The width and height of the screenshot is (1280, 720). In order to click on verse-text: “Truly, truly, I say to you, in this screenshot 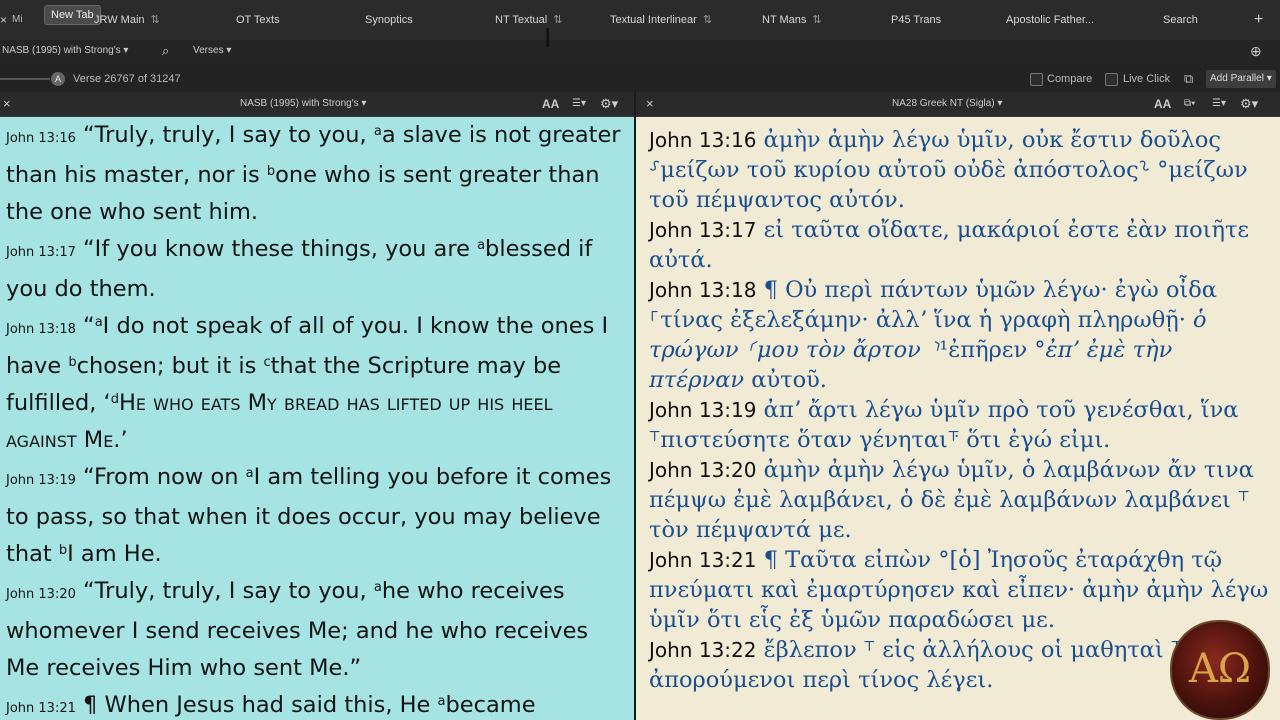, I will do `click(224, 135)`.